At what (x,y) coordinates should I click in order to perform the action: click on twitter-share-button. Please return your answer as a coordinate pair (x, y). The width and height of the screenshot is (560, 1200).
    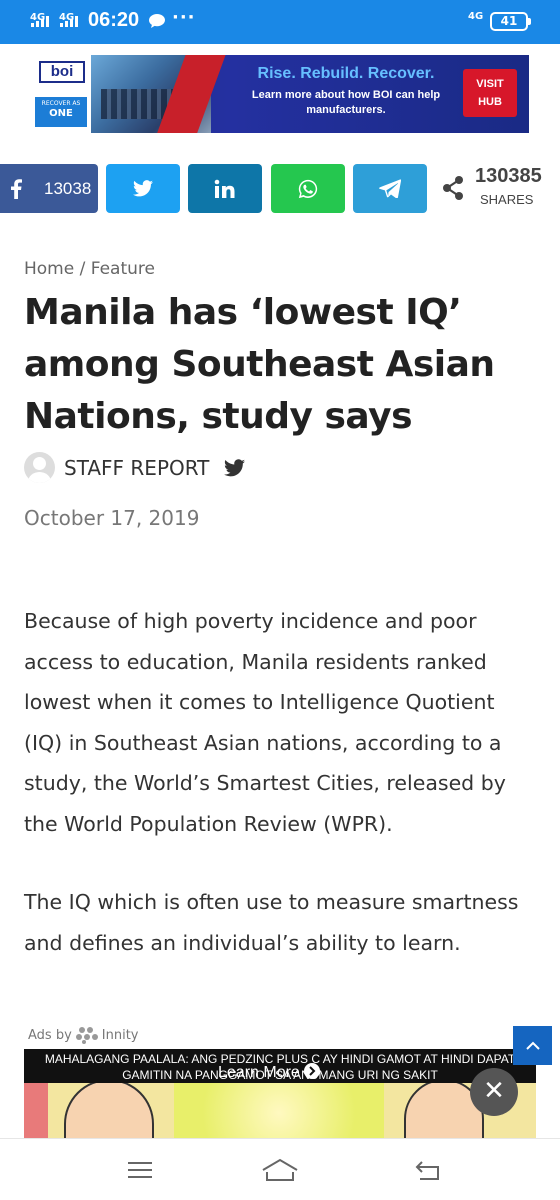
    Looking at the image, I should click on (143, 188).